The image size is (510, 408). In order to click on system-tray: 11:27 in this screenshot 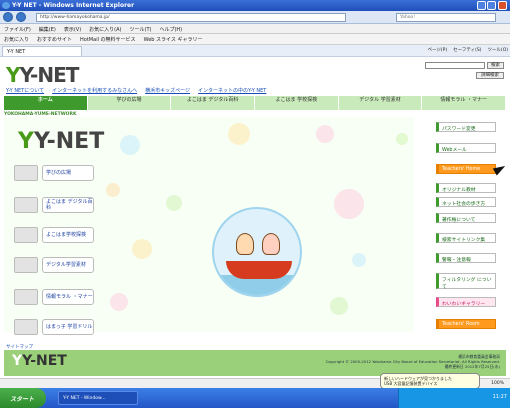, I will do `click(454, 398)`.